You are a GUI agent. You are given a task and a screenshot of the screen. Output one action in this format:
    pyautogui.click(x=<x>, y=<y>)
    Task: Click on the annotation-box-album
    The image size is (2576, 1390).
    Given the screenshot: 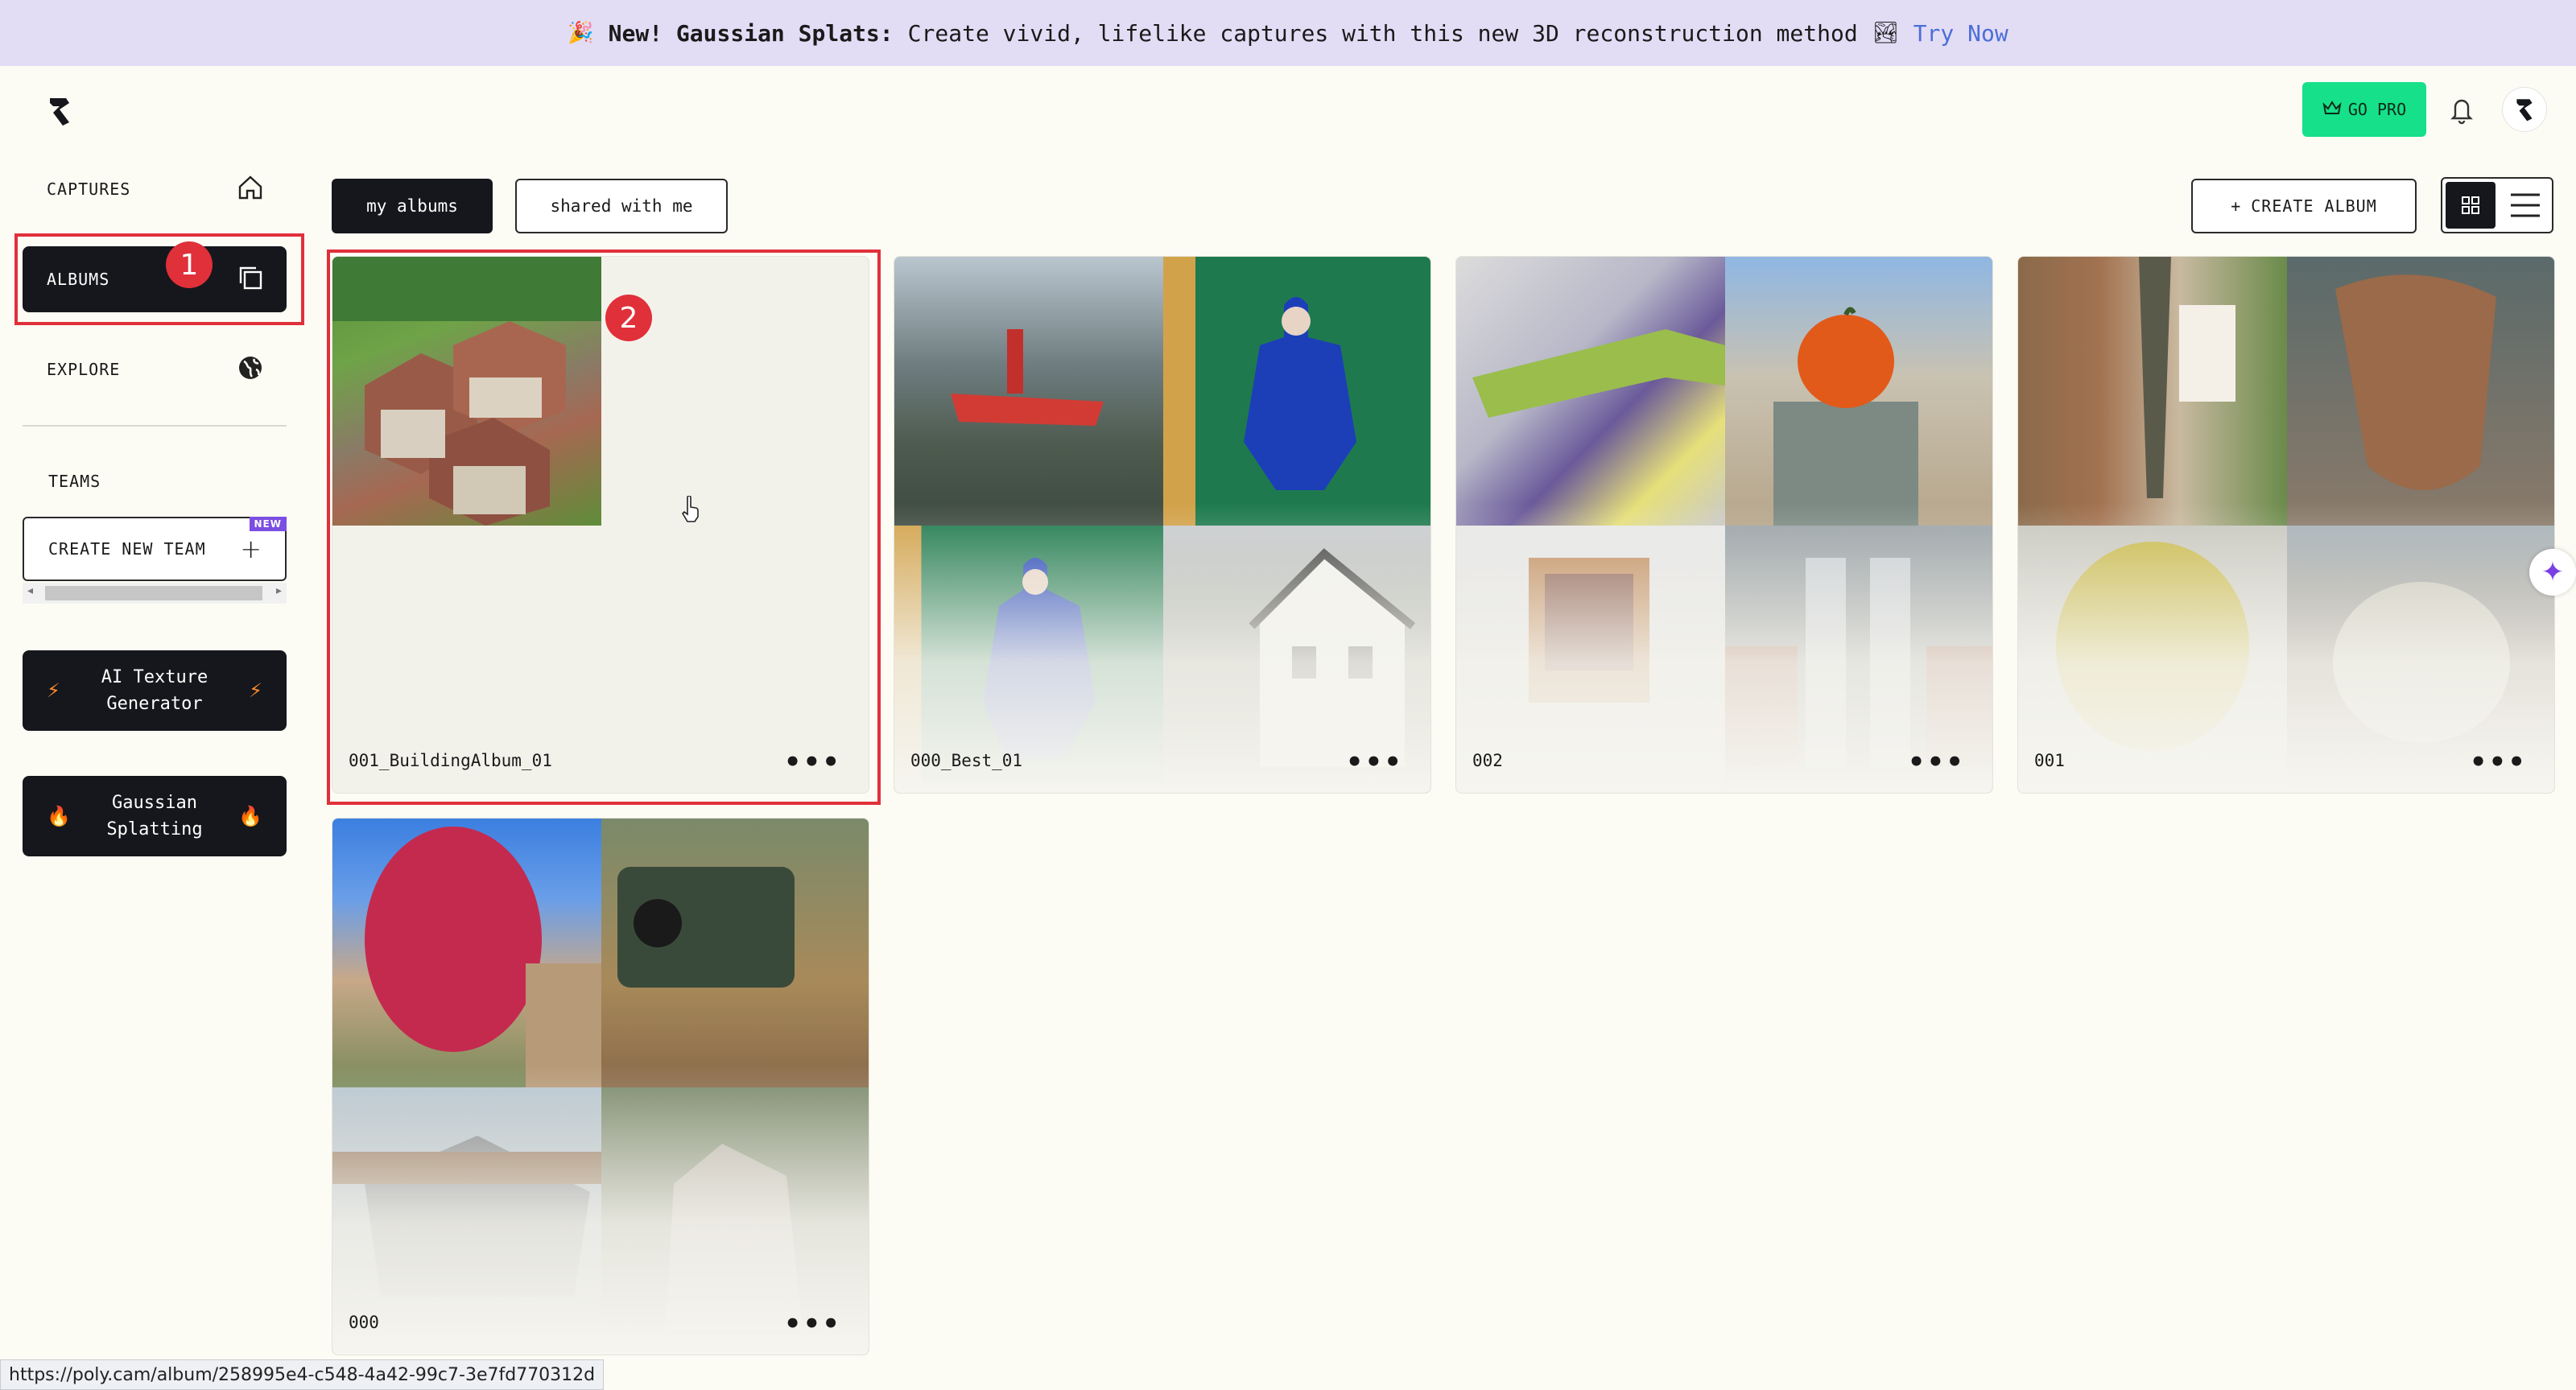 What is the action you would take?
    pyautogui.click(x=604, y=527)
    